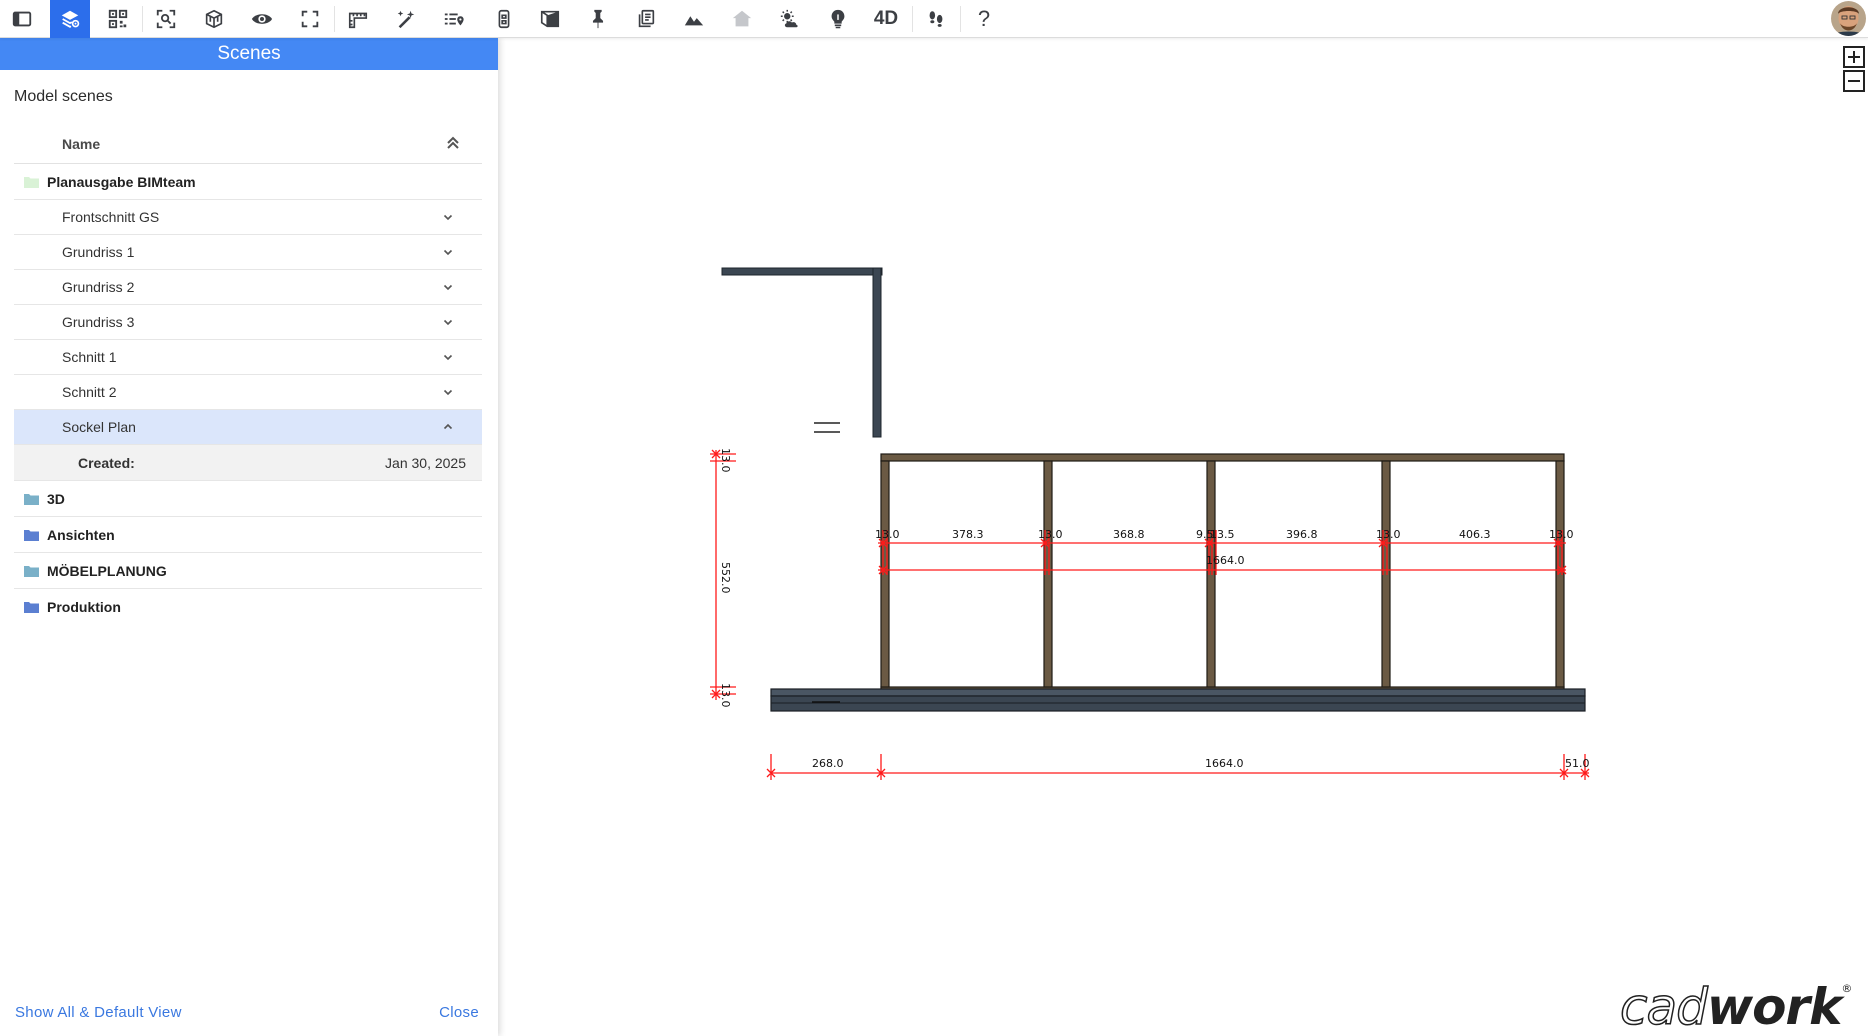 The height and width of the screenshot is (1036, 1868). What do you see at coordinates (406, 19) in the screenshot?
I see `tools-wand-icon` at bounding box center [406, 19].